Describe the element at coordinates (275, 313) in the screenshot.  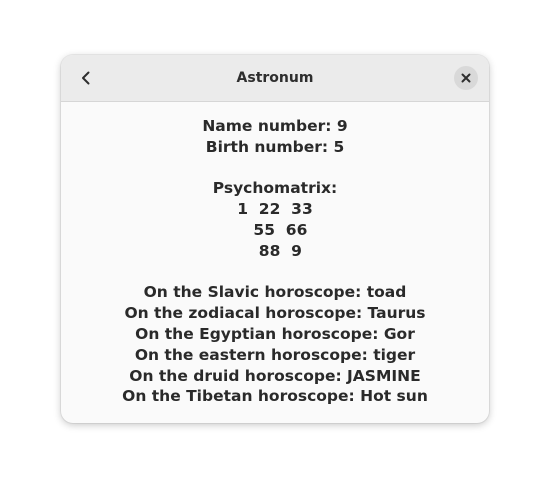
I see `horoscope-zodiacal: On the zodiacal horoscope: Taurus` at that location.